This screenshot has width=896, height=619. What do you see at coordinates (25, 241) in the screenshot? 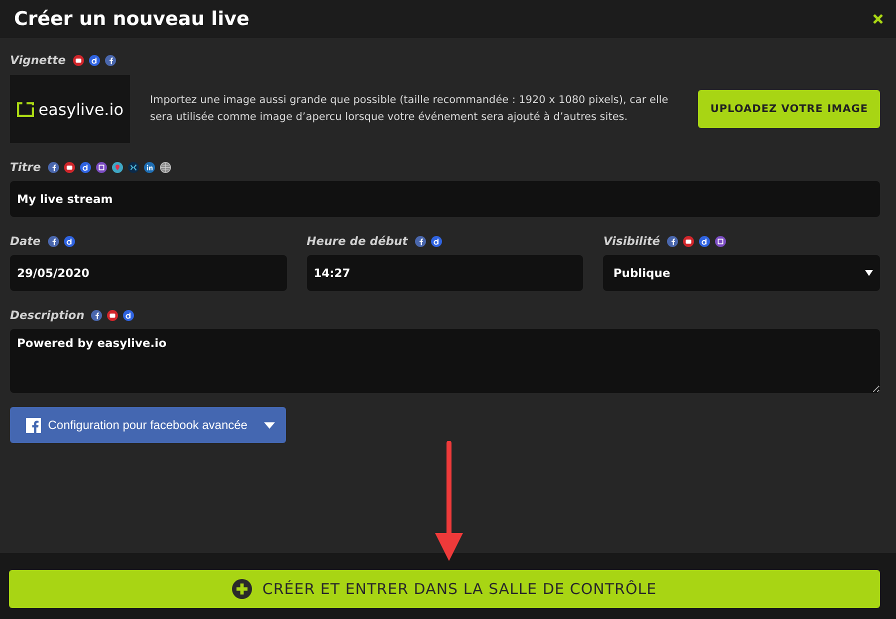
I see `field-label: Date` at bounding box center [25, 241].